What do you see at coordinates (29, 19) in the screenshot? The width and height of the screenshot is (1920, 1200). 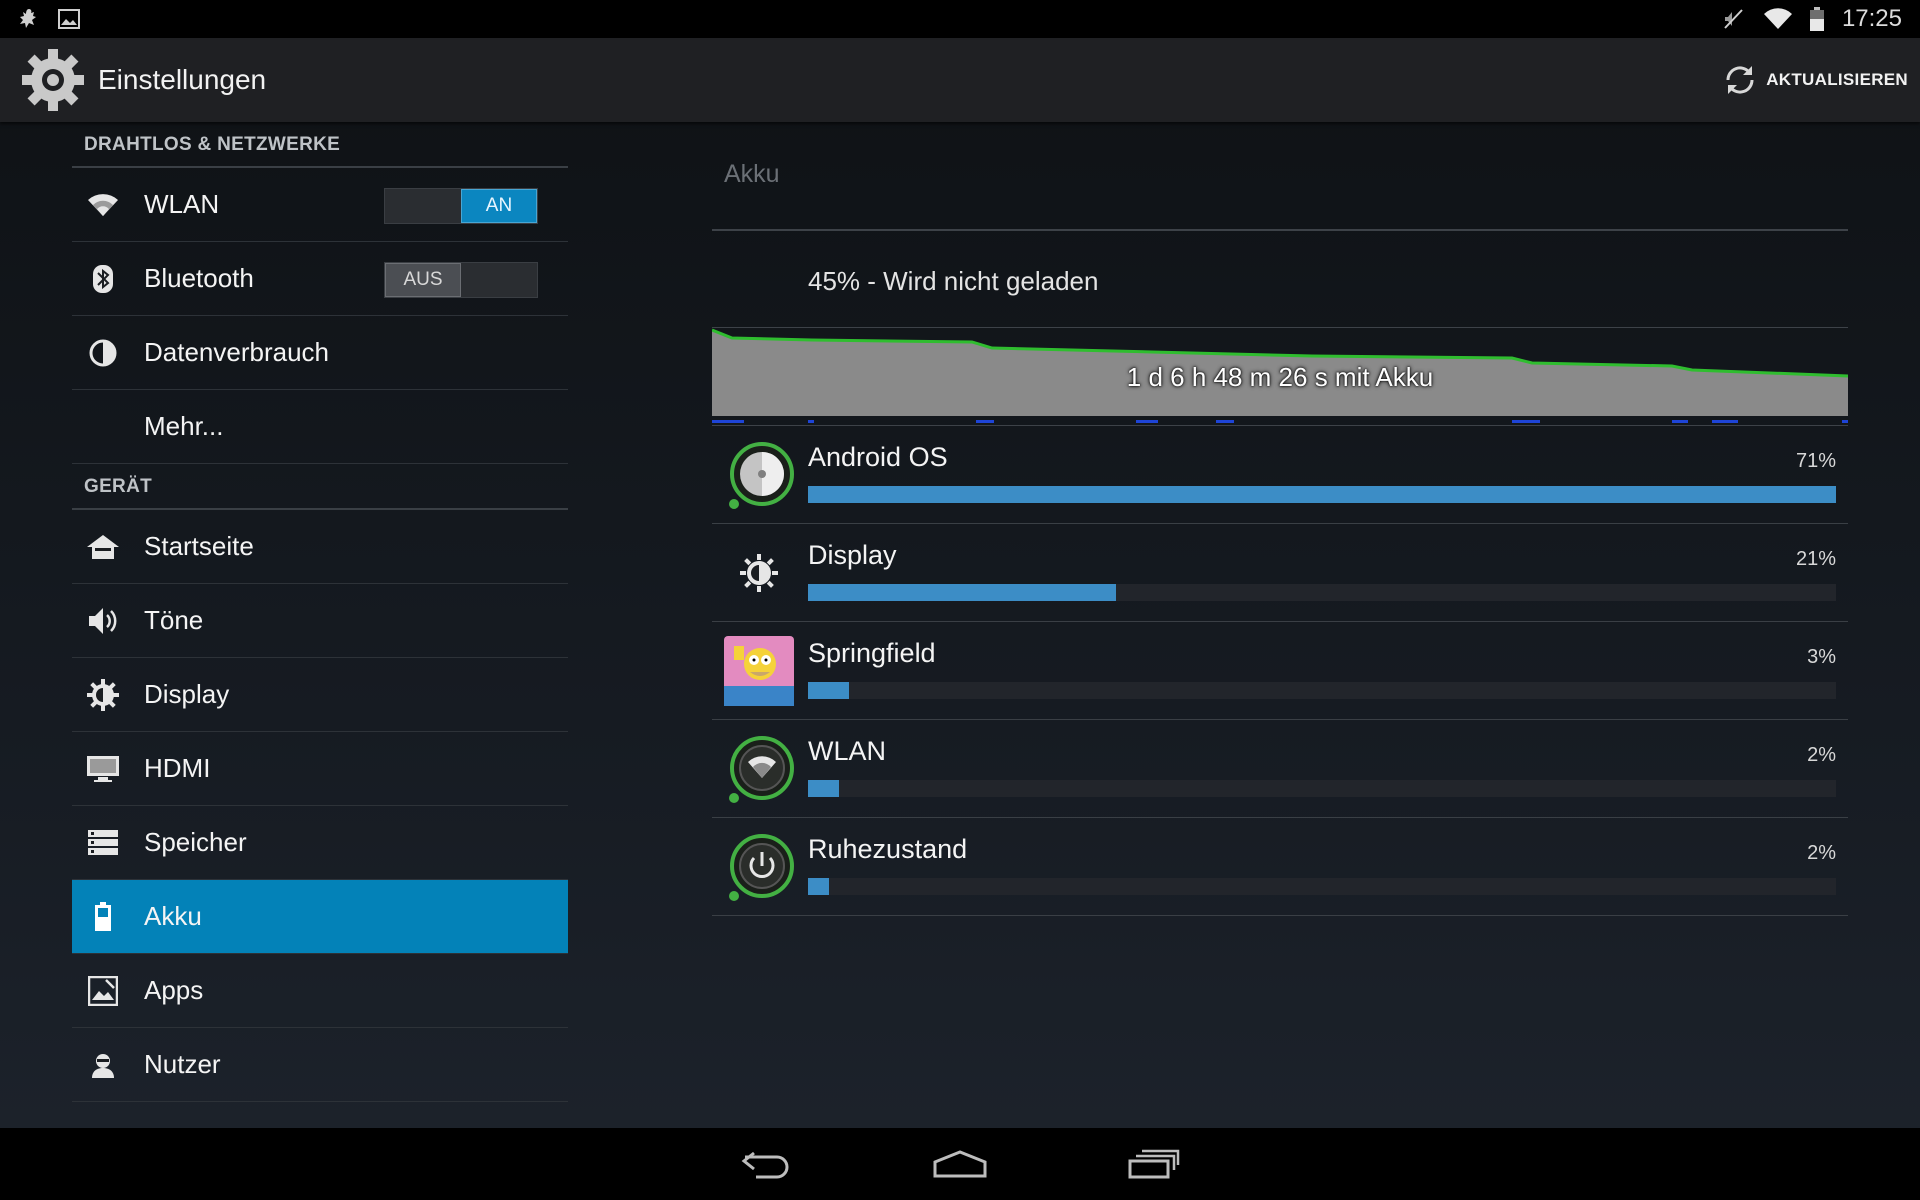 I see `notification-app-icon` at bounding box center [29, 19].